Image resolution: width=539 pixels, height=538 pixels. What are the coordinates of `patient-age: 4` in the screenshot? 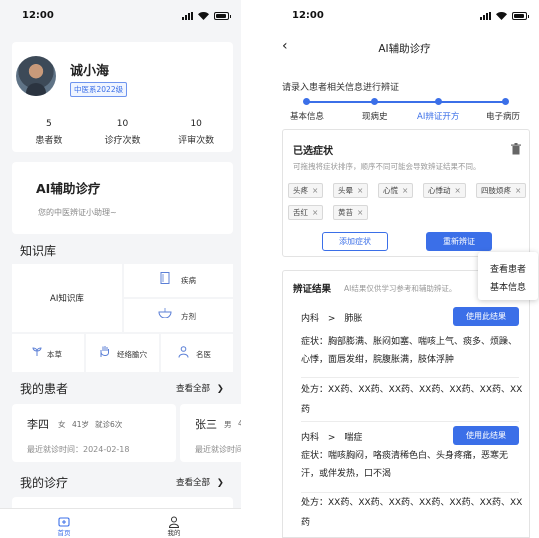 It's located at (239, 423).